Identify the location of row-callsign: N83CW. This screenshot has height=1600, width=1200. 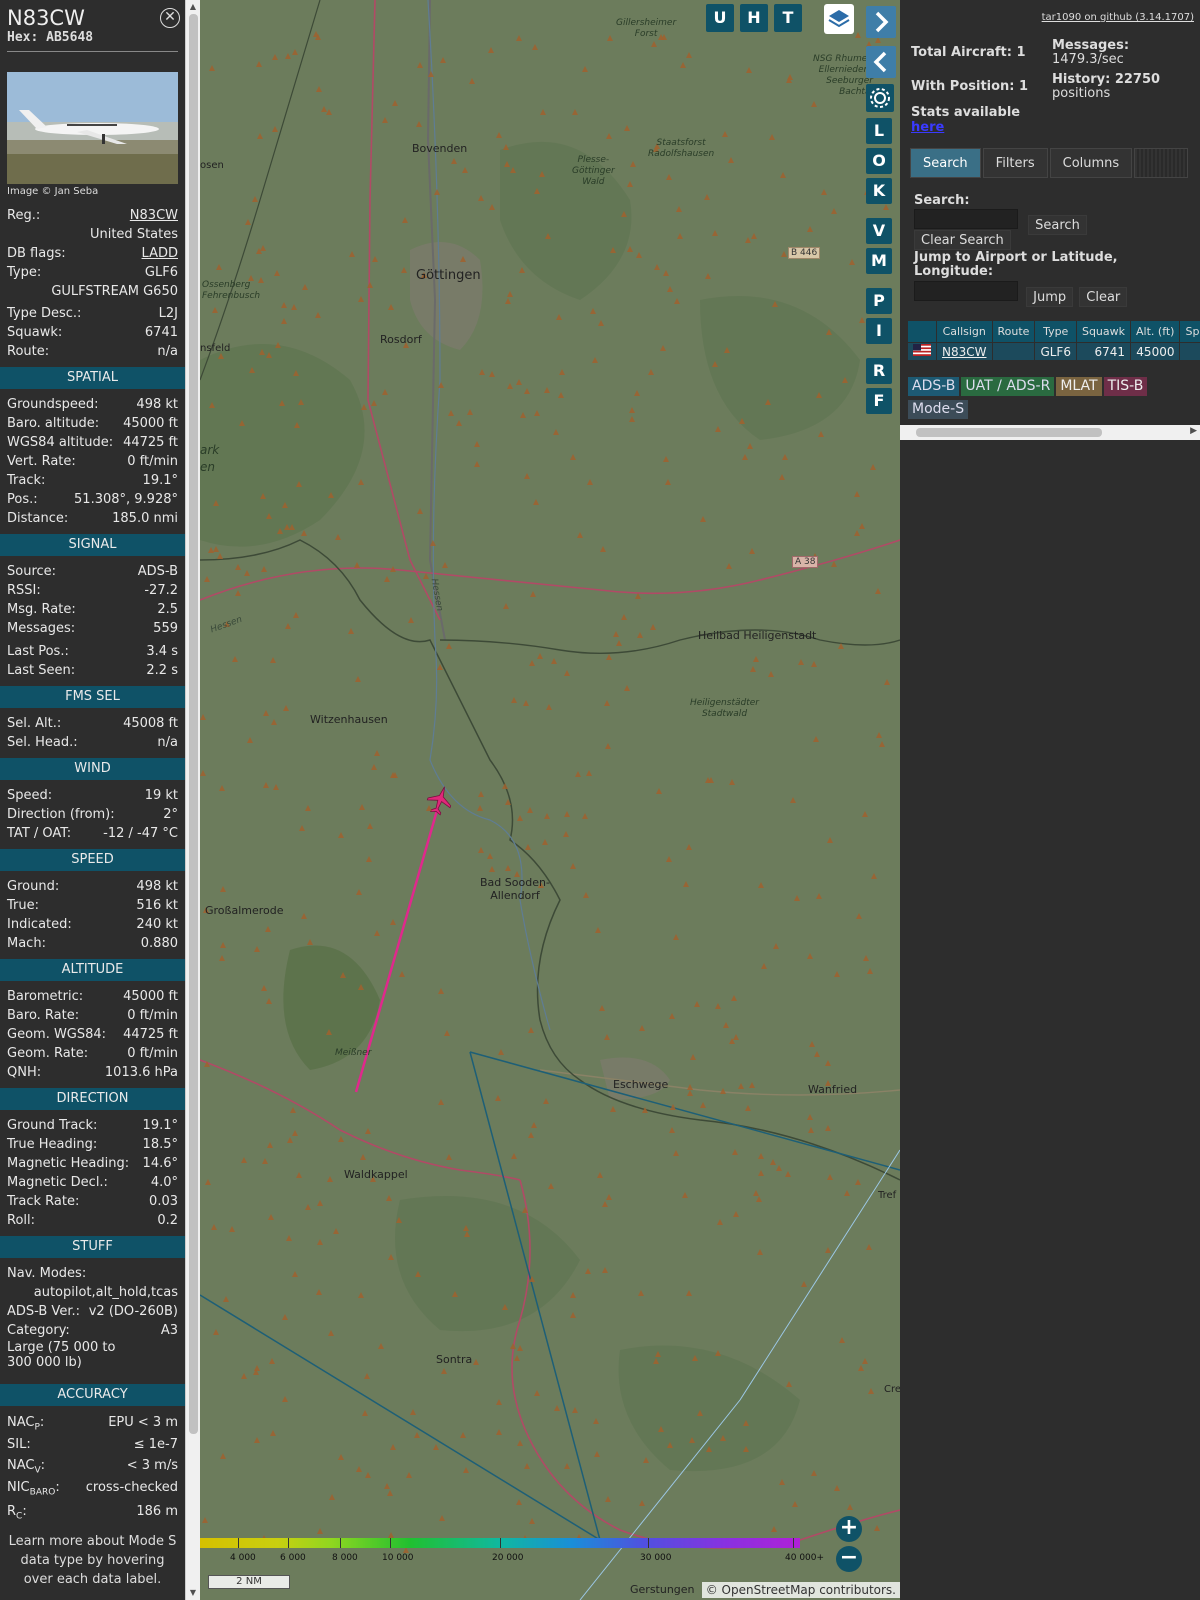
(964, 351).